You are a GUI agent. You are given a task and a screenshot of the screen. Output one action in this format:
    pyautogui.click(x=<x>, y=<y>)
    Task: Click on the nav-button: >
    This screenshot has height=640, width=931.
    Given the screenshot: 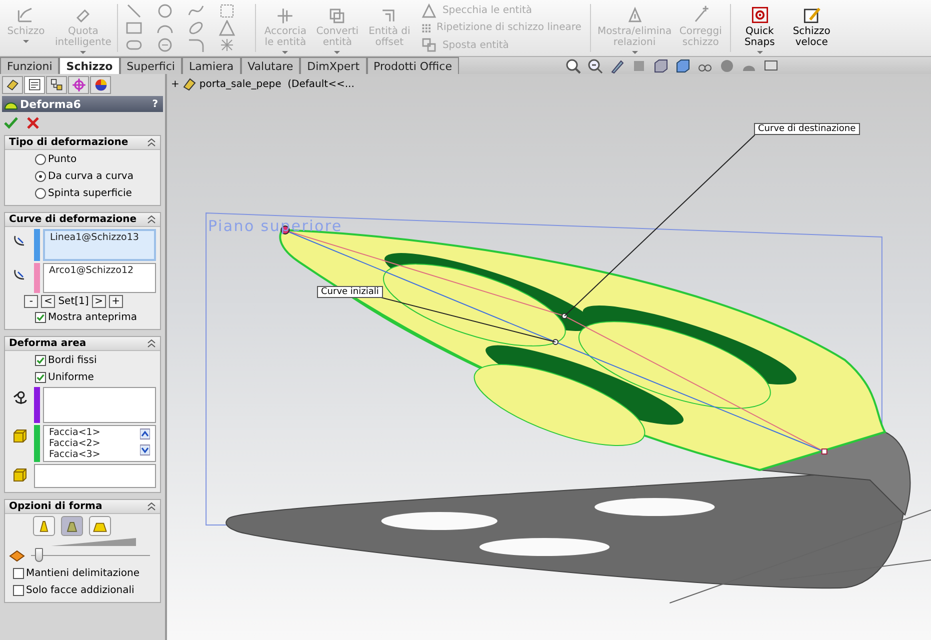 What is the action you would take?
    pyautogui.click(x=99, y=301)
    